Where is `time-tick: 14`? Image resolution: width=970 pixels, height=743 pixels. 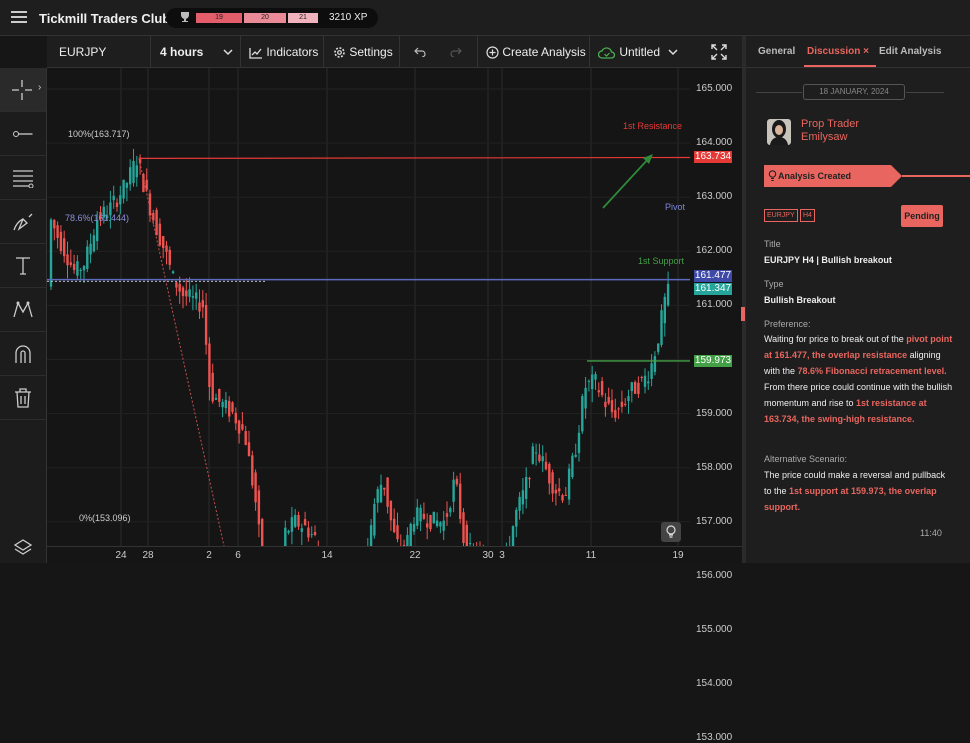 time-tick: 14 is located at coordinates (327, 555).